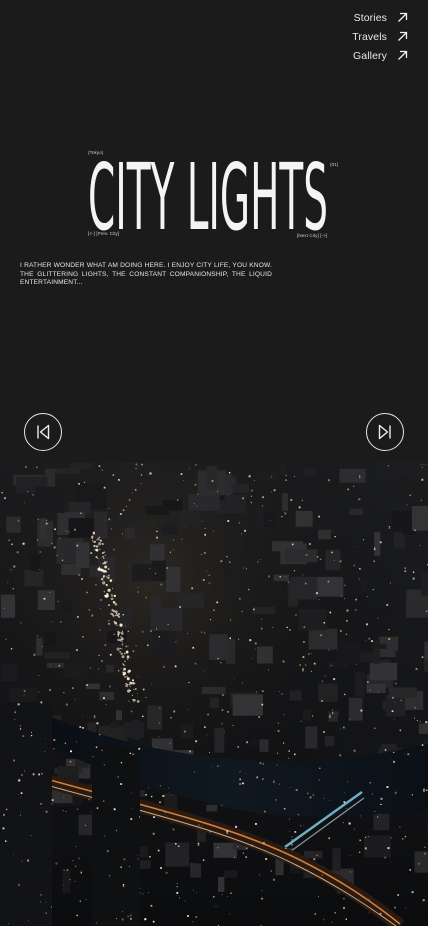 The image size is (428, 926). Describe the element at coordinates (103, 233) in the screenshot. I see `prev-city-link: [<-] [Prev. City]` at that location.